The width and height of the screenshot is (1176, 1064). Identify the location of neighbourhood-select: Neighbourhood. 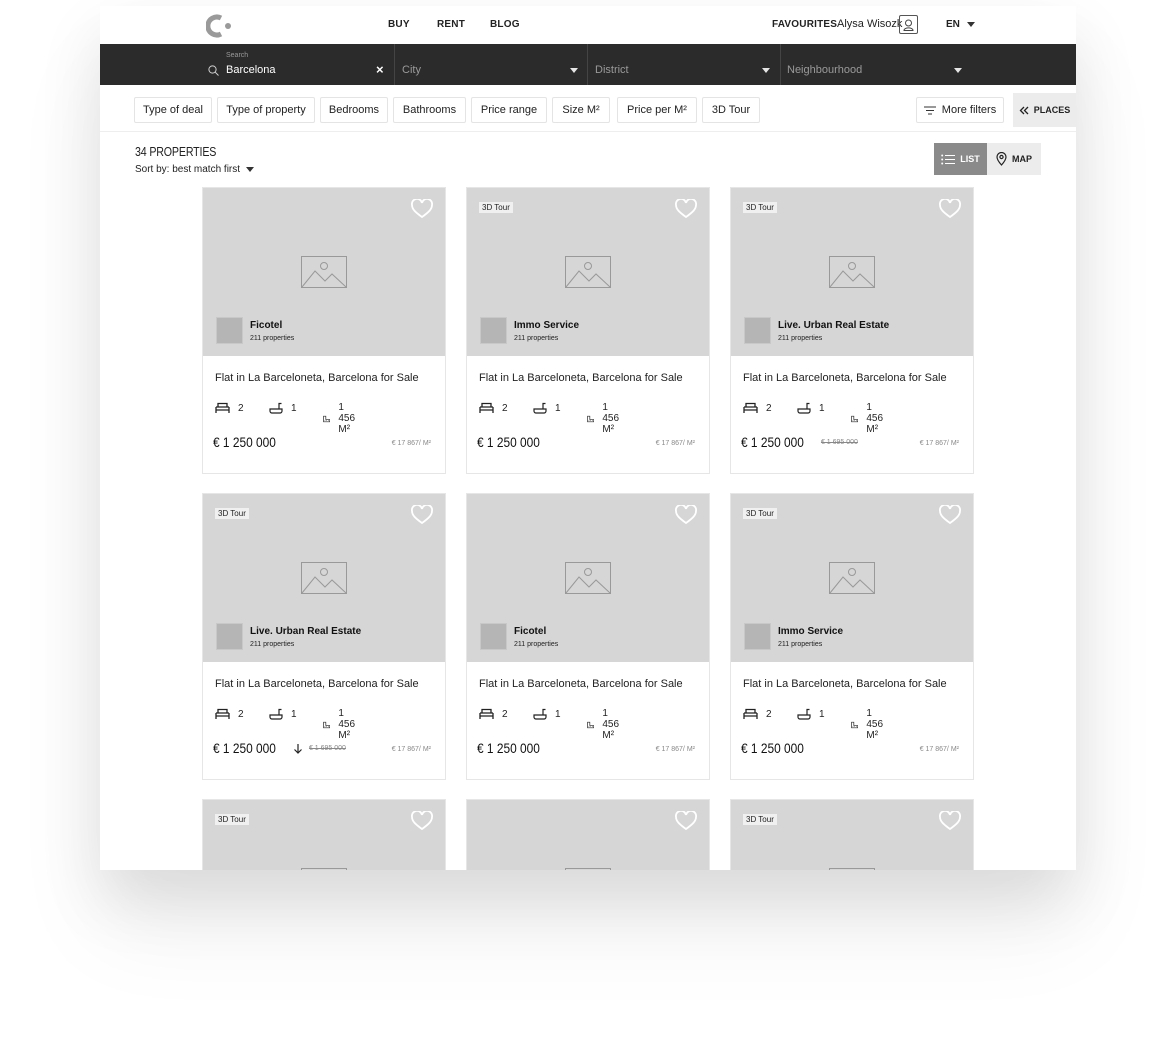
(880, 64).